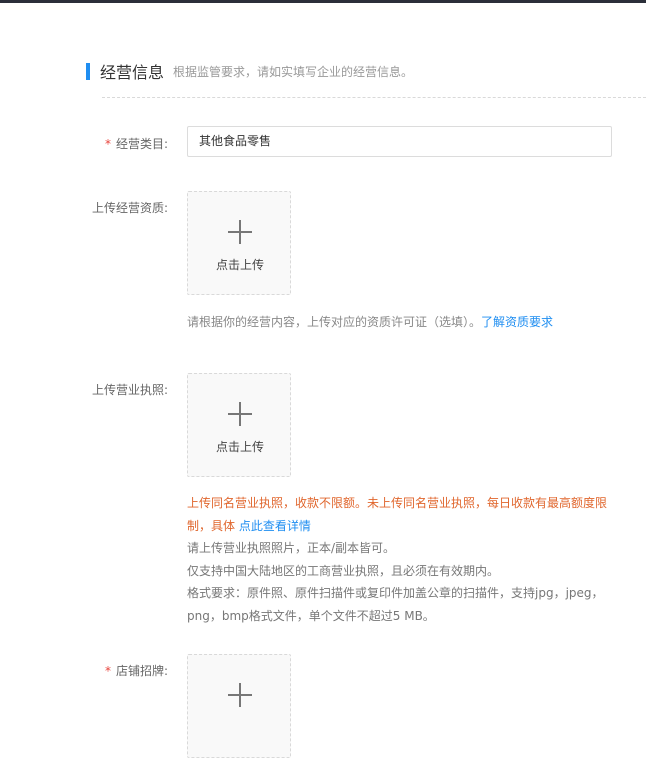  Describe the element at coordinates (132, 72) in the screenshot. I see `section-title: 经营信息` at that location.